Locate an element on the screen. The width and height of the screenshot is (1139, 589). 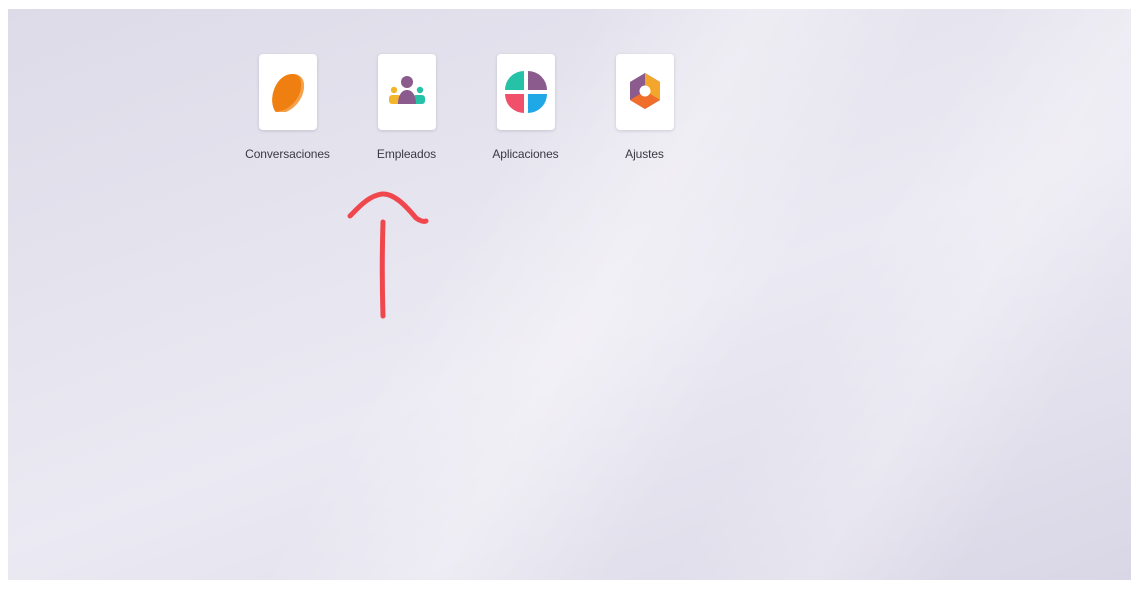
app-tile-aplicaciones is located at coordinates (525, 92).